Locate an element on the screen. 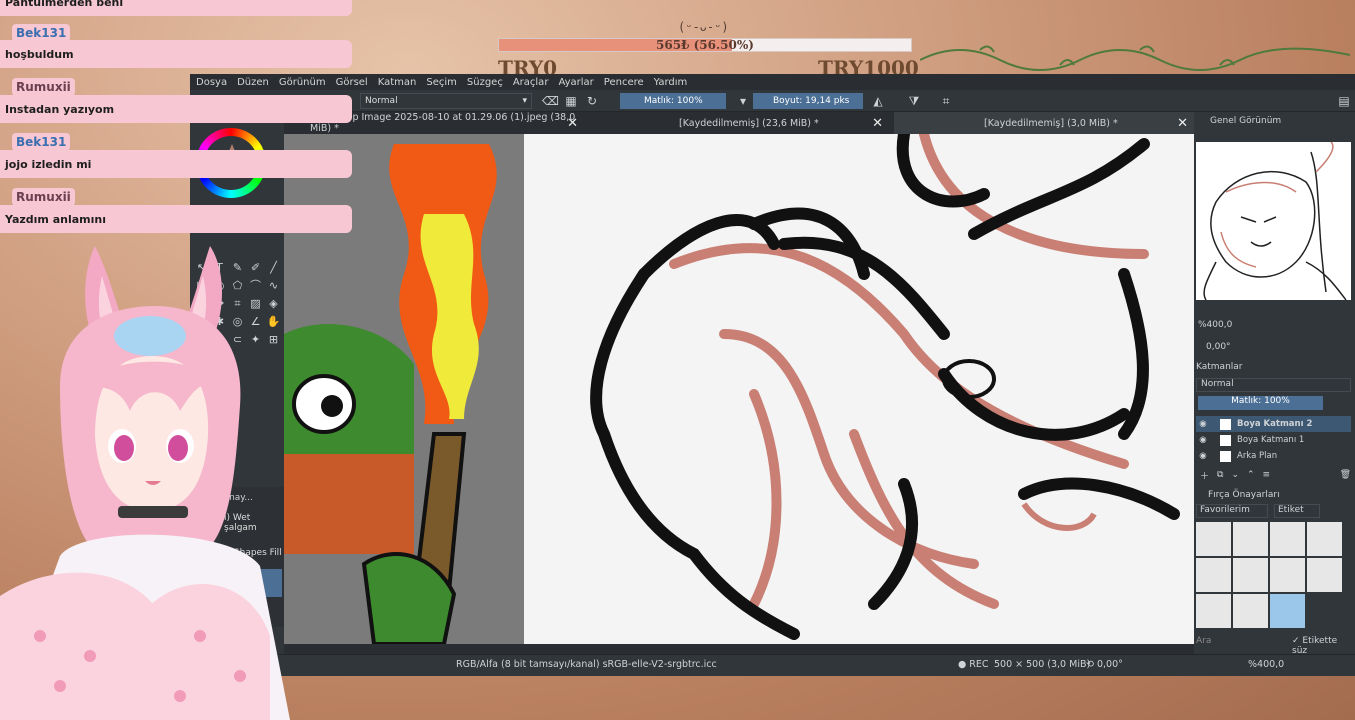 The height and width of the screenshot is (720, 1355). filter-in-tag-checkbox: ✓ Etikette süz is located at coordinates (1323, 646).